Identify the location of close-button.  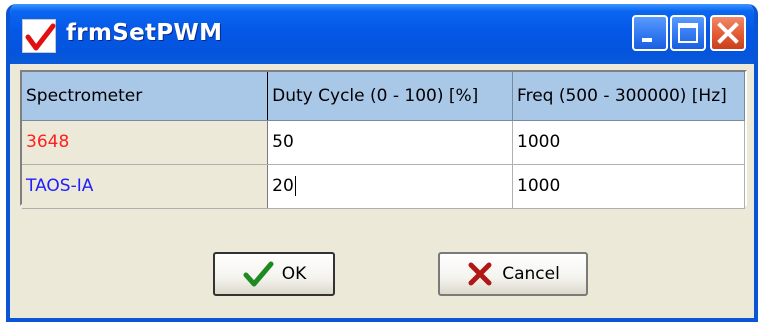
(728, 33).